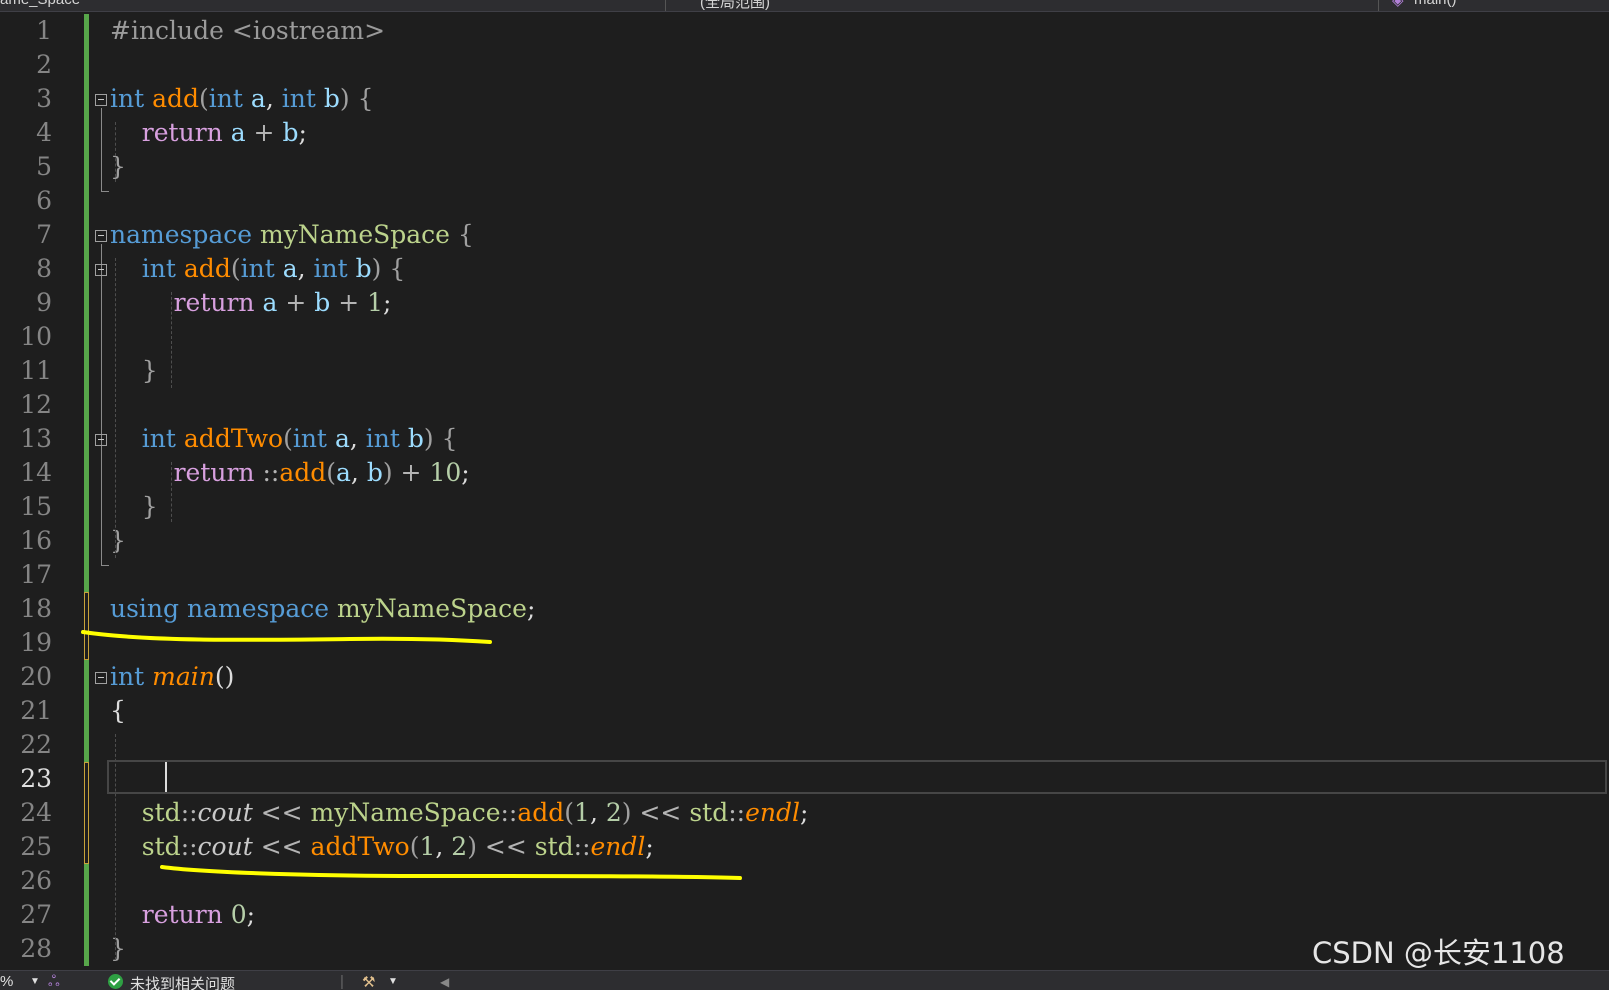  What do you see at coordinates (54, 981) in the screenshot?
I see `copilot-icon: ஃ` at bounding box center [54, 981].